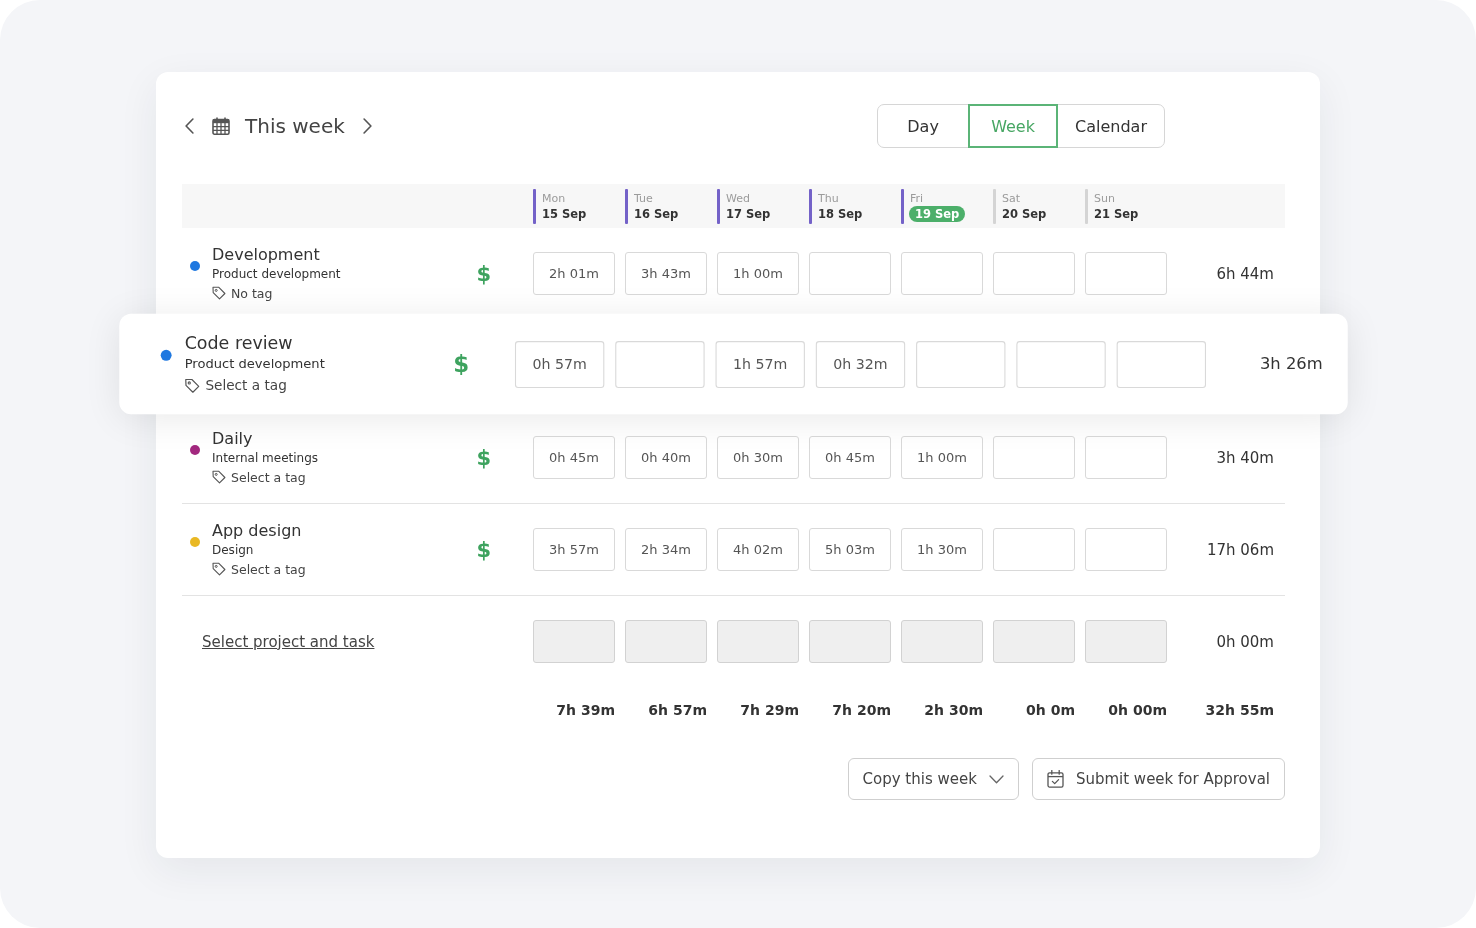 Image resolution: width=1476 pixels, height=928 pixels. What do you see at coordinates (1116, 213) in the screenshot?
I see `day-date: 21 Sep` at bounding box center [1116, 213].